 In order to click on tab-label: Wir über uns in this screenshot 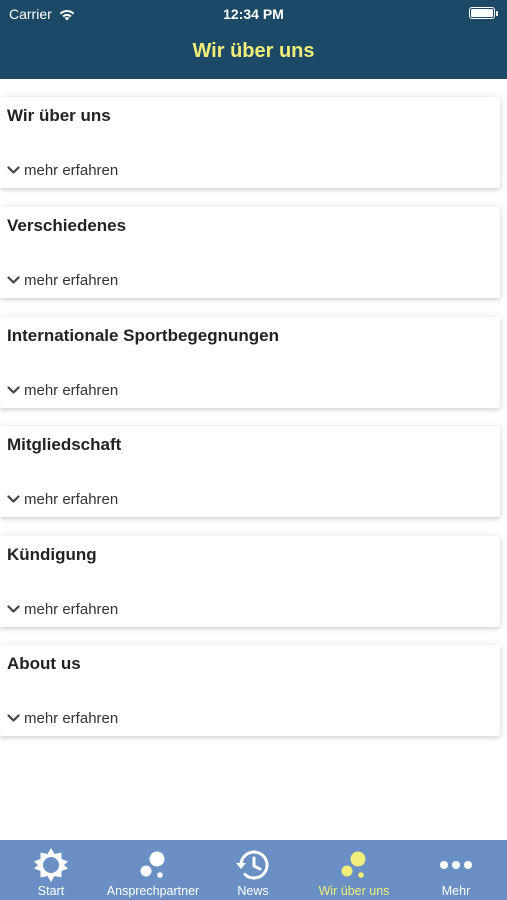, I will do `click(354, 891)`.